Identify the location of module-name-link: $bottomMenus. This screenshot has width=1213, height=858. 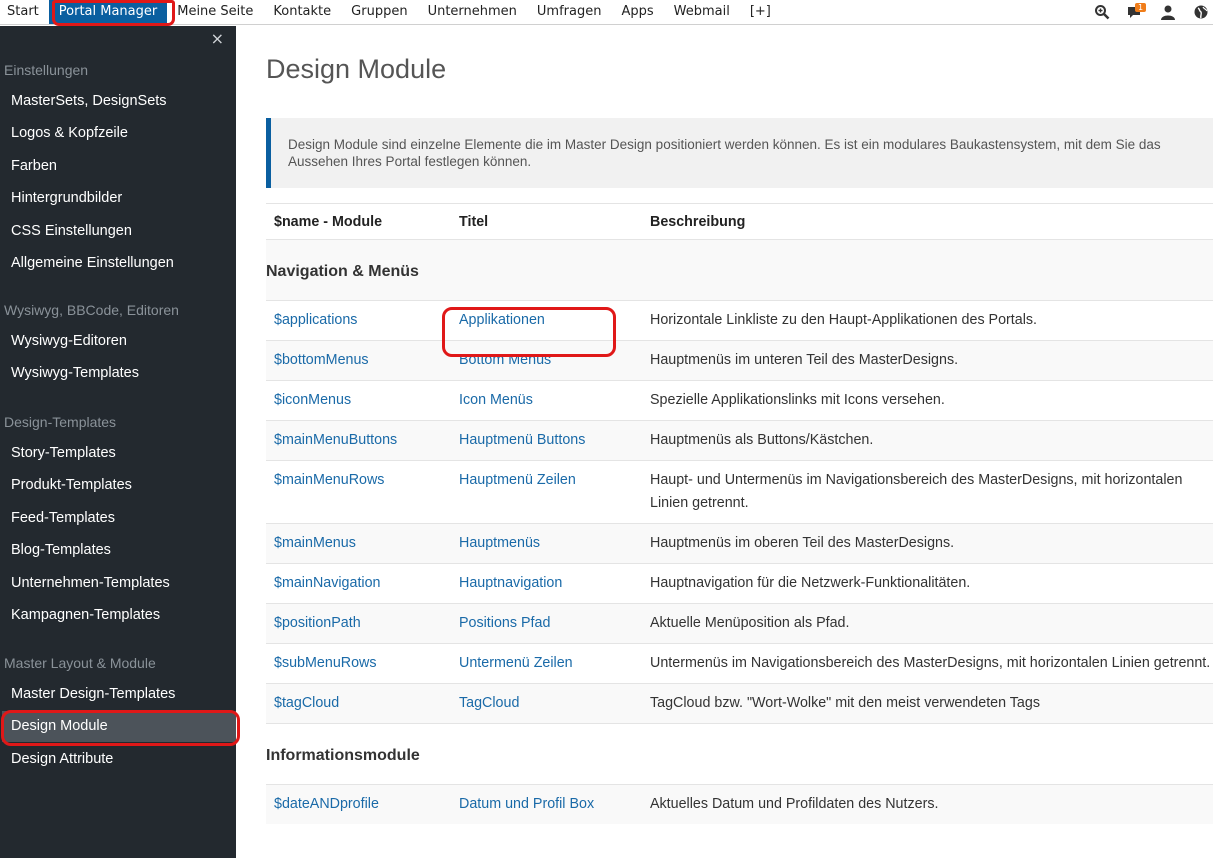
(321, 360).